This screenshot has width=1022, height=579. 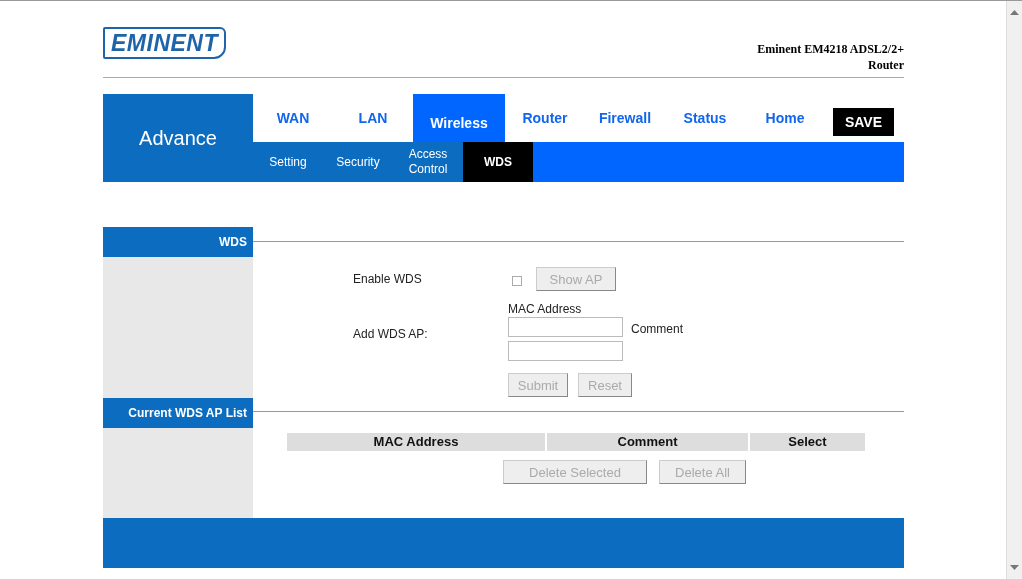 What do you see at coordinates (545, 309) in the screenshot?
I see `mac-address-label: MAC Address` at bounding box center [545, 309].